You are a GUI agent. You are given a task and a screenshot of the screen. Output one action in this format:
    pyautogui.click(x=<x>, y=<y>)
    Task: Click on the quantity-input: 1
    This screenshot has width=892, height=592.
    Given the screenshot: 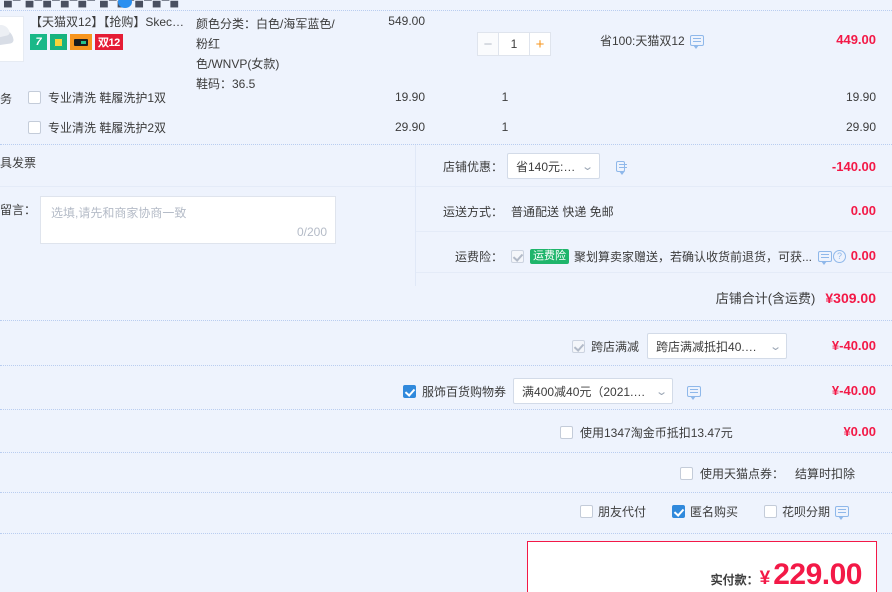 What is the action you would take?
    pyautogui.click(x=514, y=44)
    